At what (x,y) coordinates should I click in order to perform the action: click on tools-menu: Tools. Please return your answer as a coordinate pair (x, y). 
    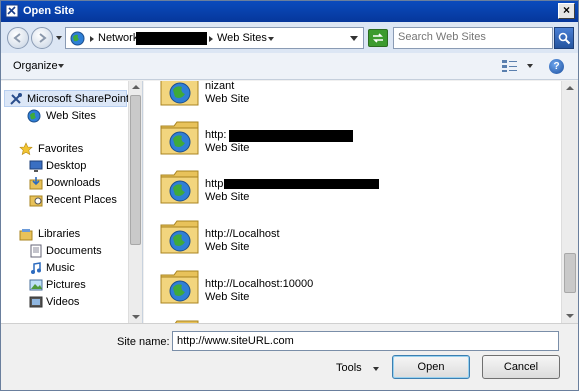
    Looking at the image, I should click on (349, 368).